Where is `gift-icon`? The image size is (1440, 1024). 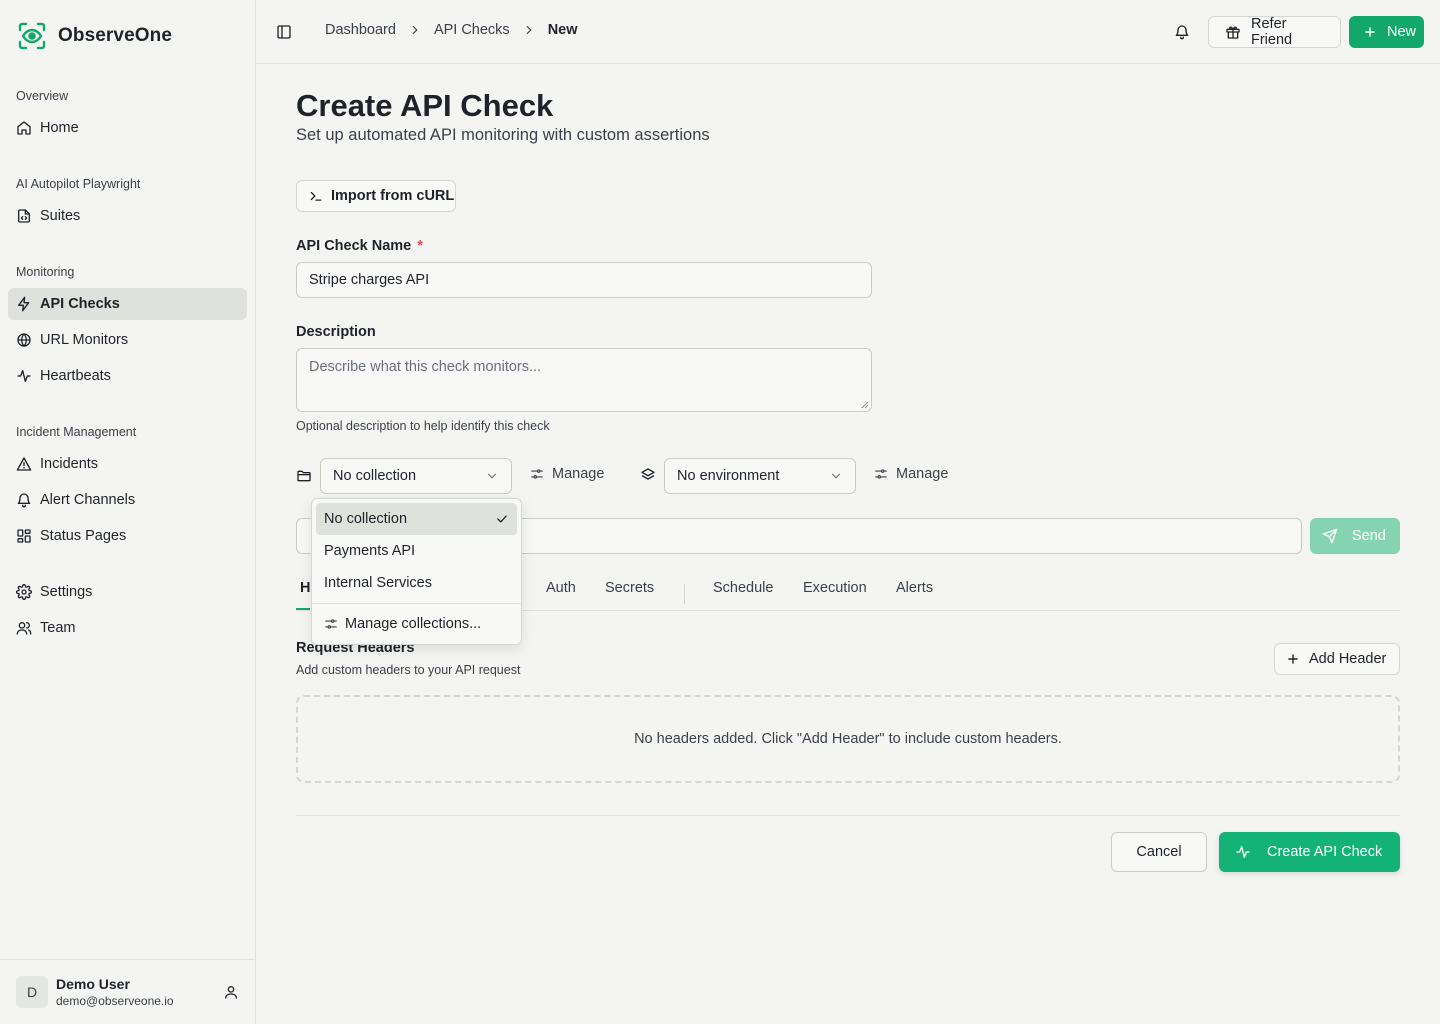 gift-icon is located at coordinates (1233, 32).